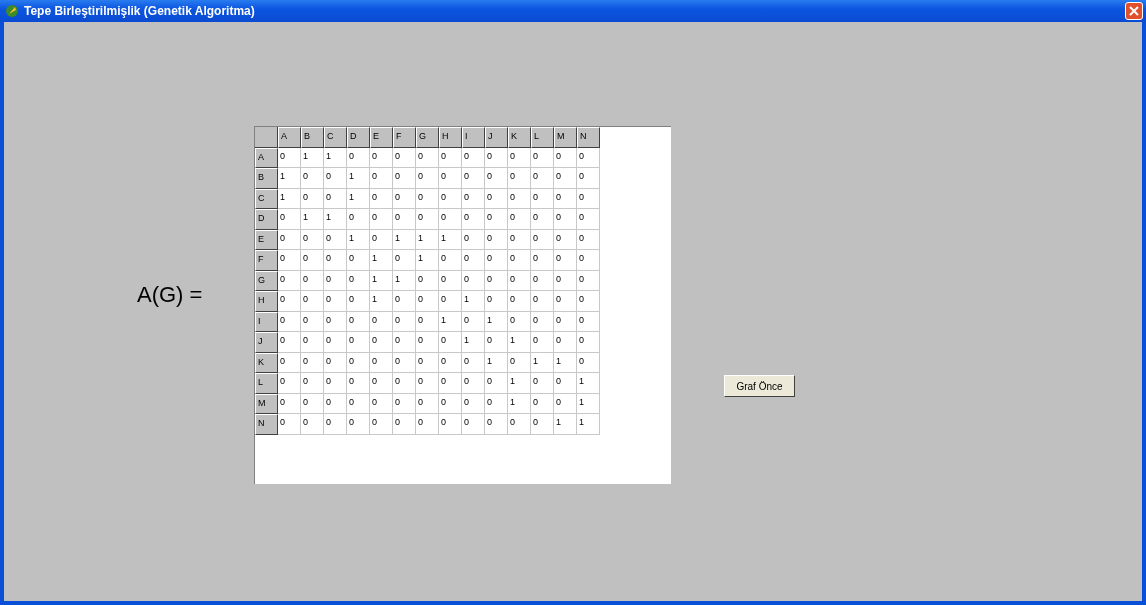 The height and width of the screenshot is (605, 1146). I want to click on close-button, so click(1134, 11).